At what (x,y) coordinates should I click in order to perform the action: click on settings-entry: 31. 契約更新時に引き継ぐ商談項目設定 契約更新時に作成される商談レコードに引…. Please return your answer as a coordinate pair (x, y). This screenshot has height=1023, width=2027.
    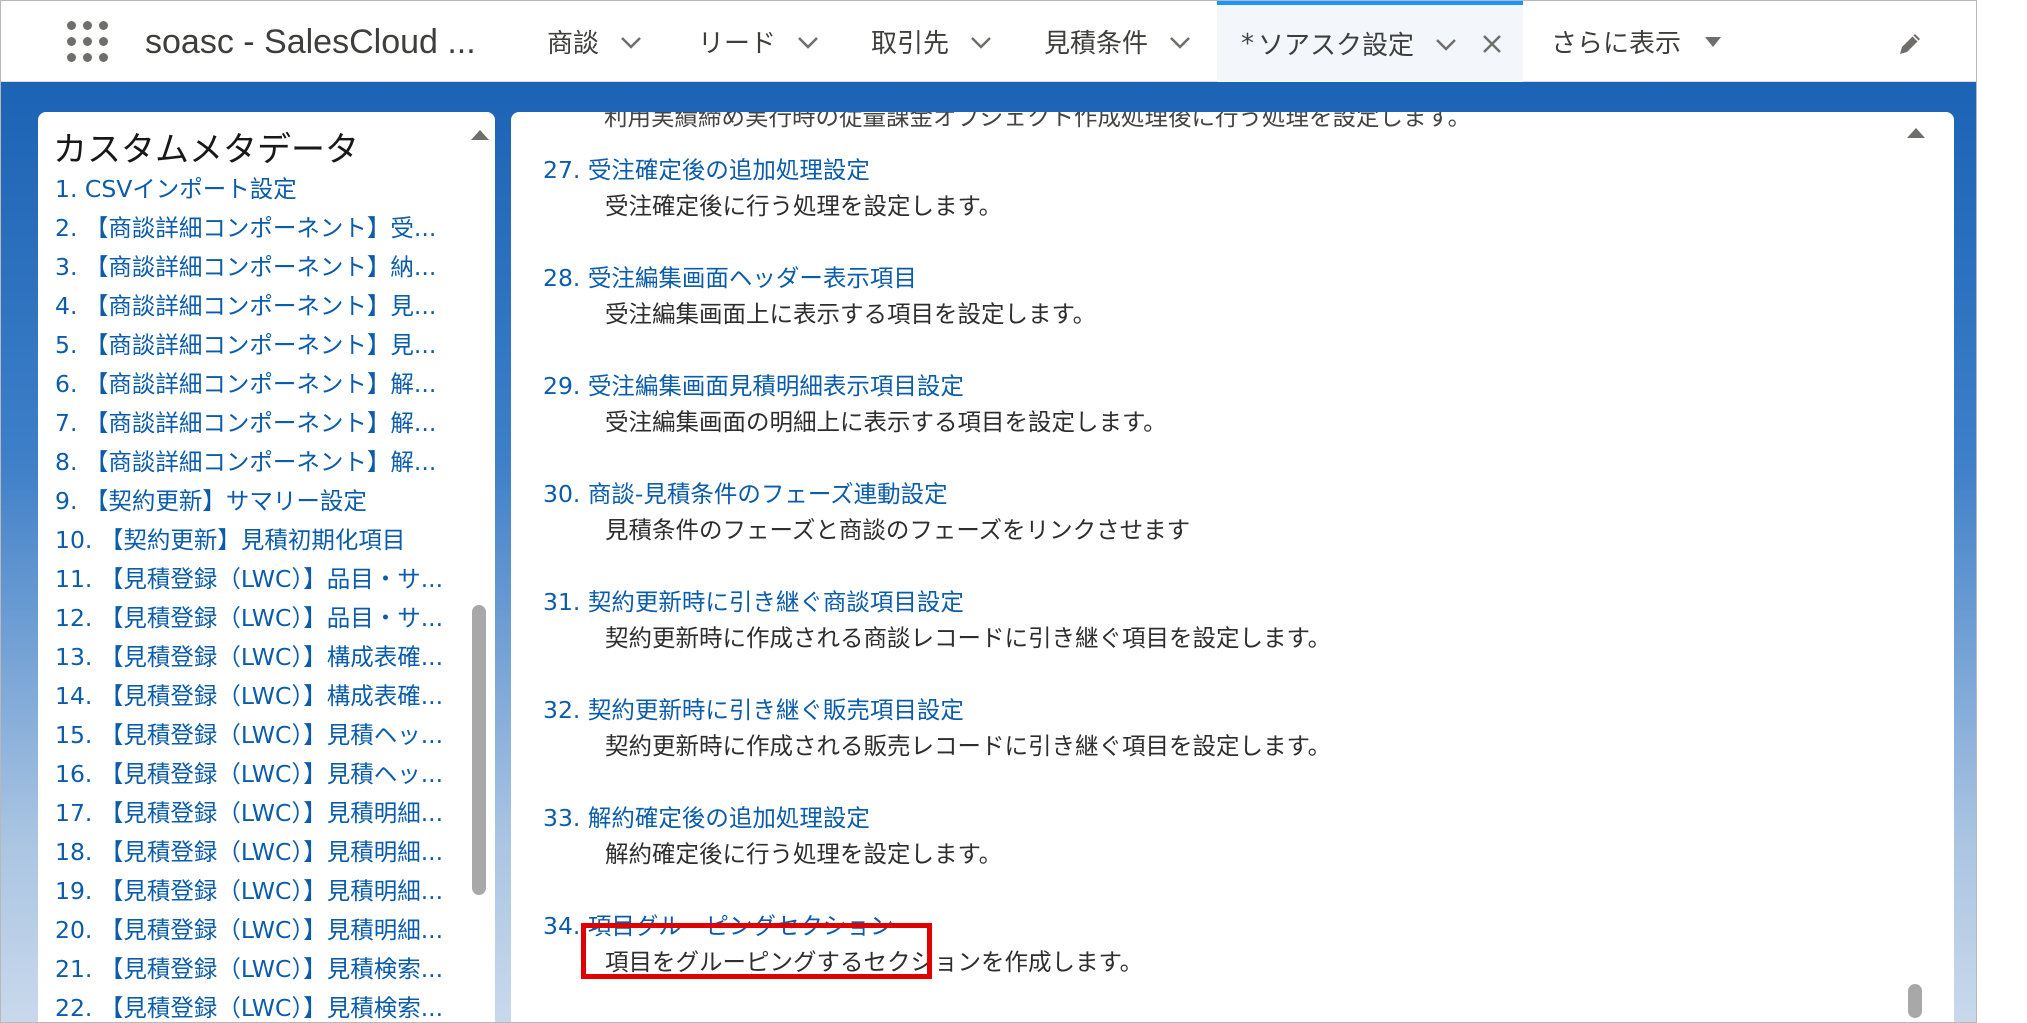
    Looking at the image, I should click on (1233, 620).